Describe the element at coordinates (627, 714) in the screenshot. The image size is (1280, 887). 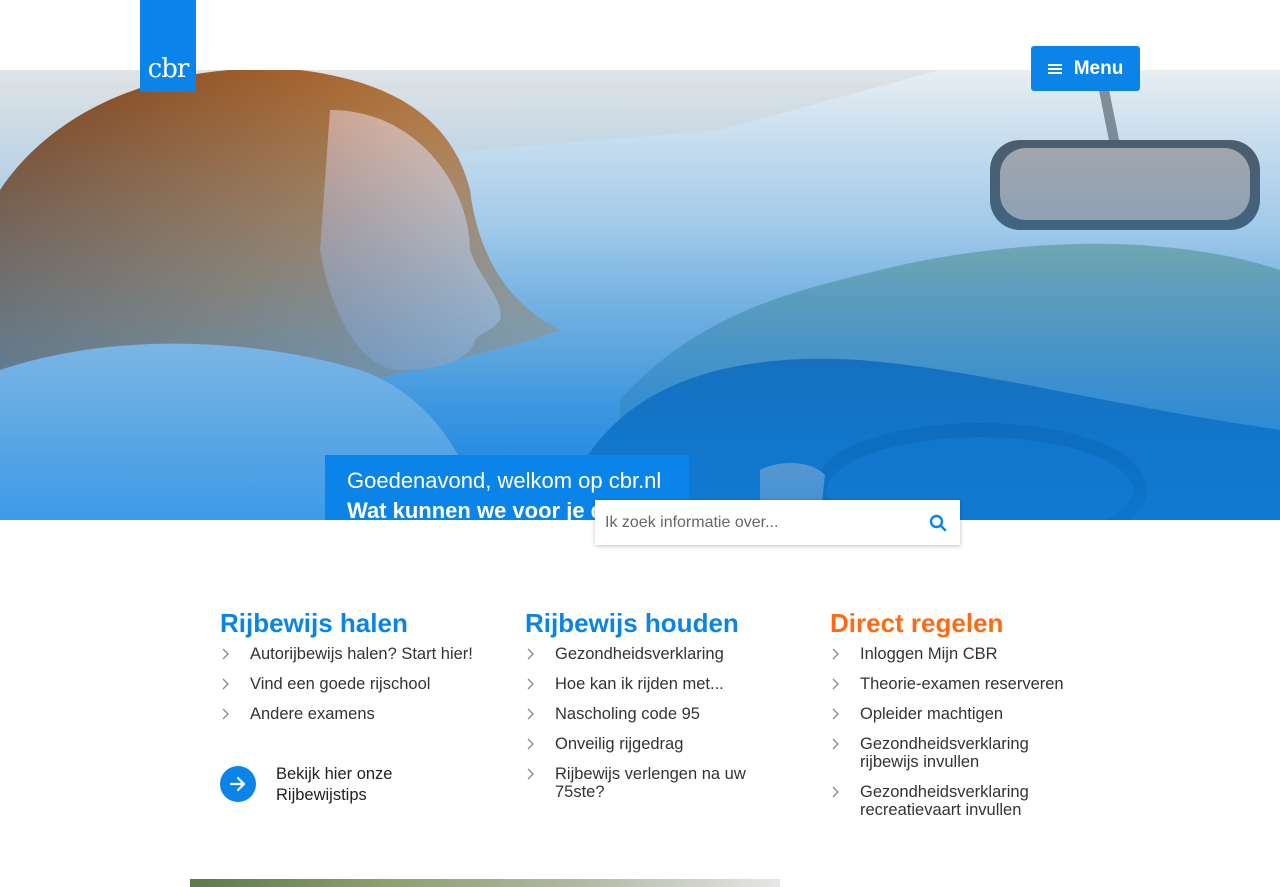
I see `link-label: Nascholing code 95` at that location.